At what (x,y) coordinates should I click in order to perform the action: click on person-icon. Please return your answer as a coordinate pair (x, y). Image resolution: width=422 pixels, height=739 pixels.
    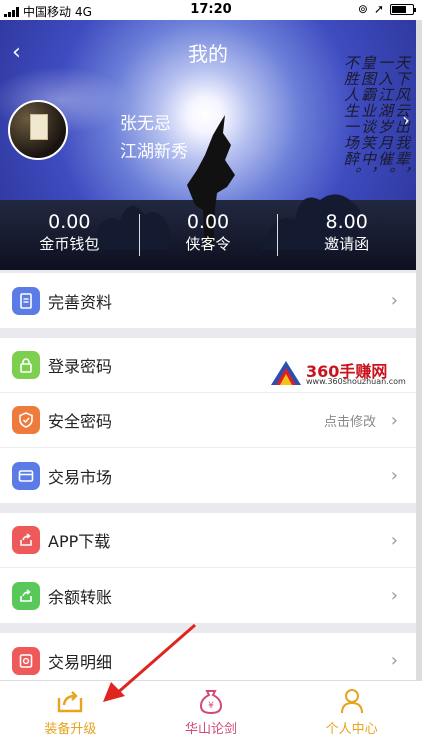
    Looking at the image, I should click on (352, 701).